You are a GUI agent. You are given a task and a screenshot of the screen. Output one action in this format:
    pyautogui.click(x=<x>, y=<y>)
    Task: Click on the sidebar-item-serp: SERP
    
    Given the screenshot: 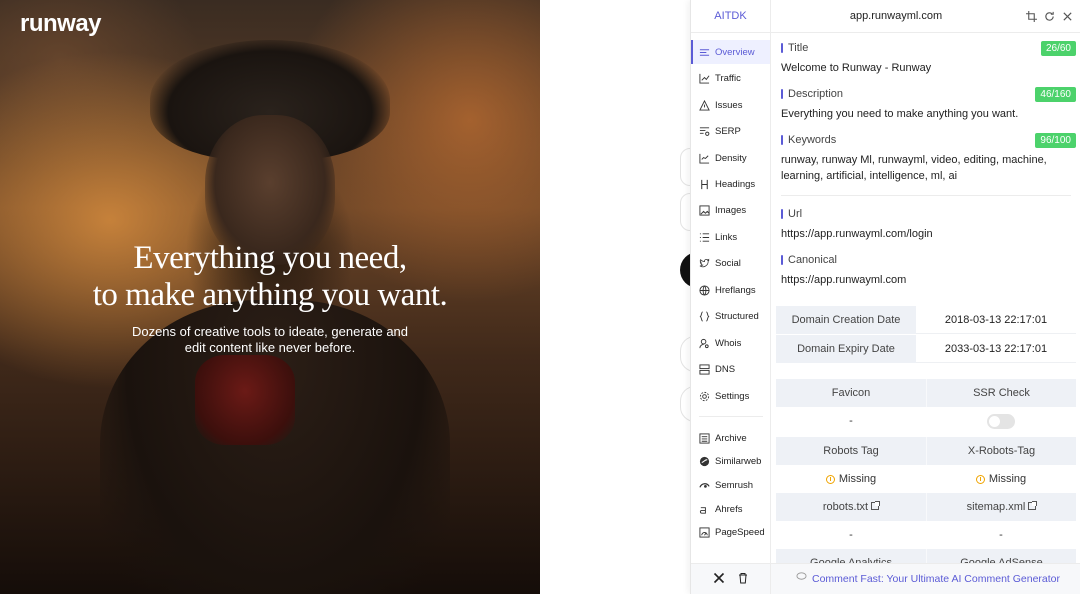 What is the action you would take?
    pyautogui.click(x=730, y=131)
    